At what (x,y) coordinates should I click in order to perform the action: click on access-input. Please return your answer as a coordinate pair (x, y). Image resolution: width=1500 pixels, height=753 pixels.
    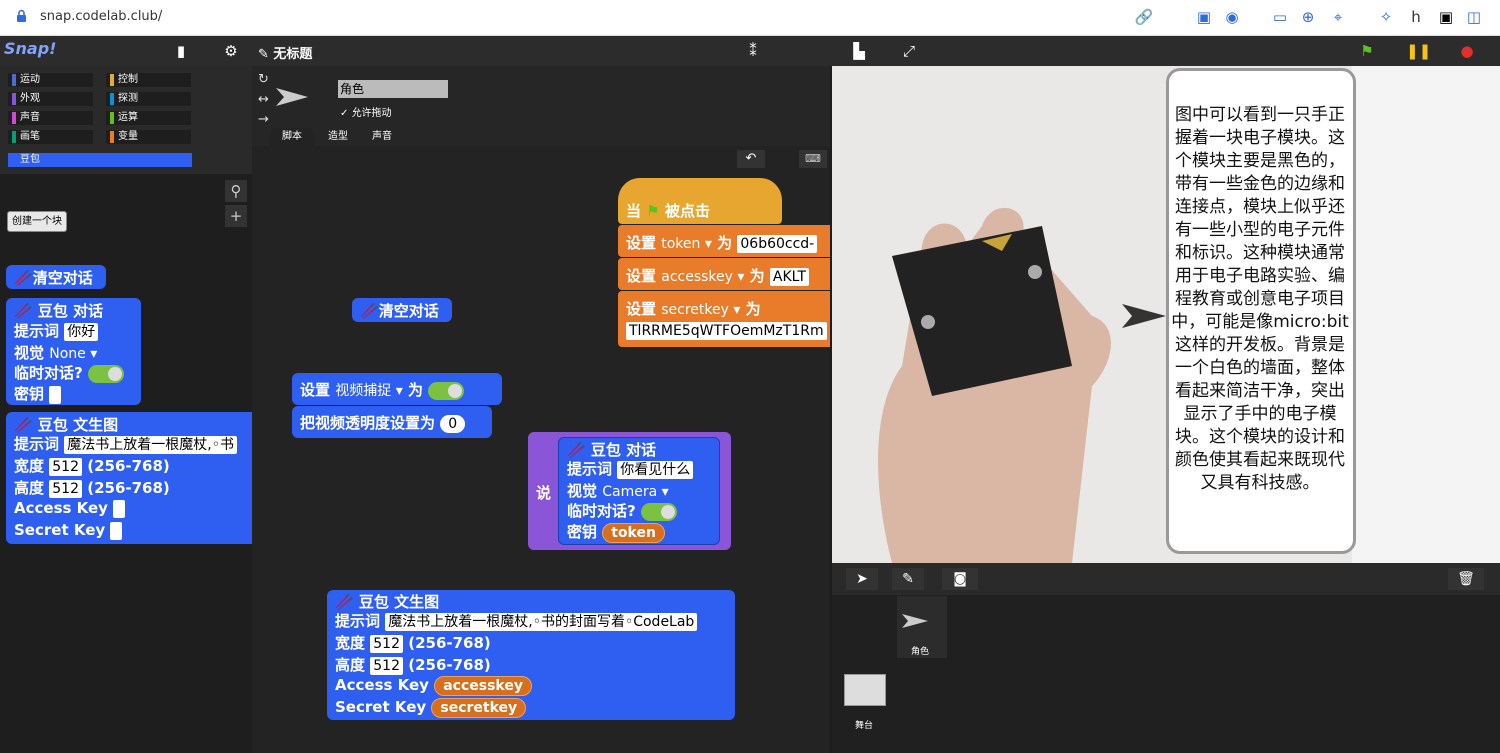
    Looking at the image, I should click on (119, 508).